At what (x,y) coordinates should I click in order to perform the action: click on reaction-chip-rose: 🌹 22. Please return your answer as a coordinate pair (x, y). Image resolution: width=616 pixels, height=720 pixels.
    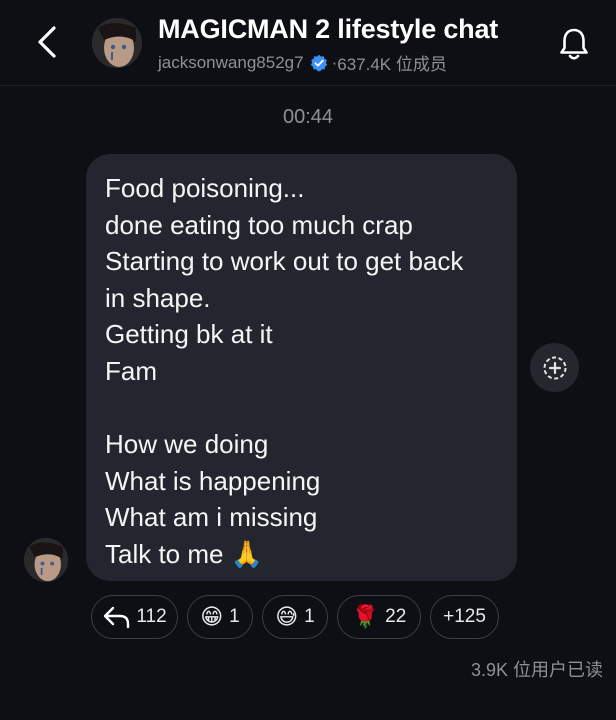
    Looking at the image, I should click on (379, 617).